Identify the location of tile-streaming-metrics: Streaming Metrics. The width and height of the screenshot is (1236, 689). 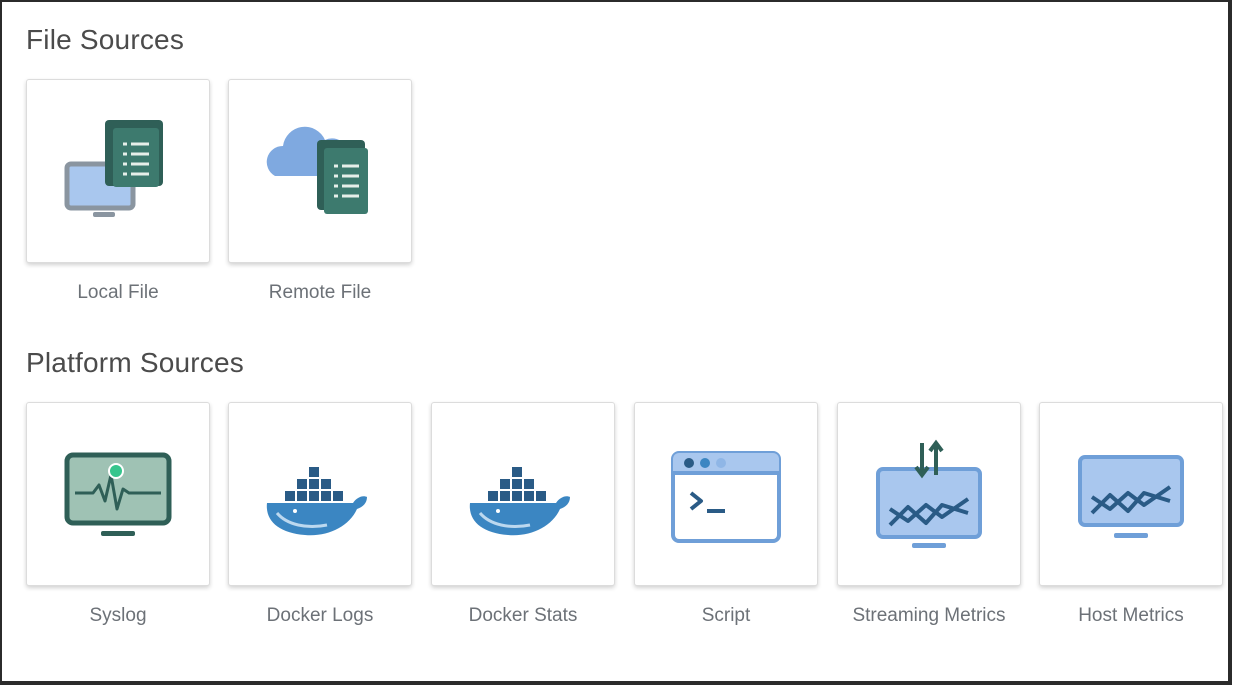
(929, 517).